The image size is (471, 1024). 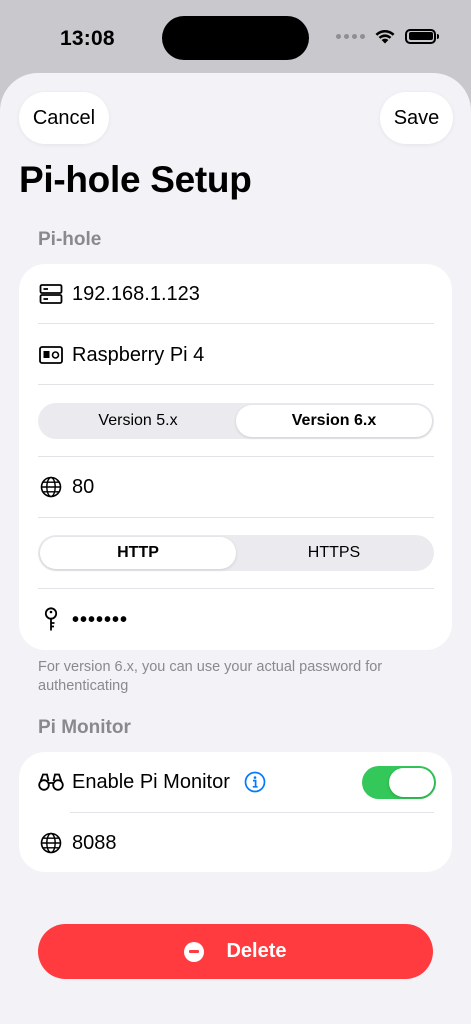 I want to click on monitor-port-field: 8088, so click(x=94, y=843).